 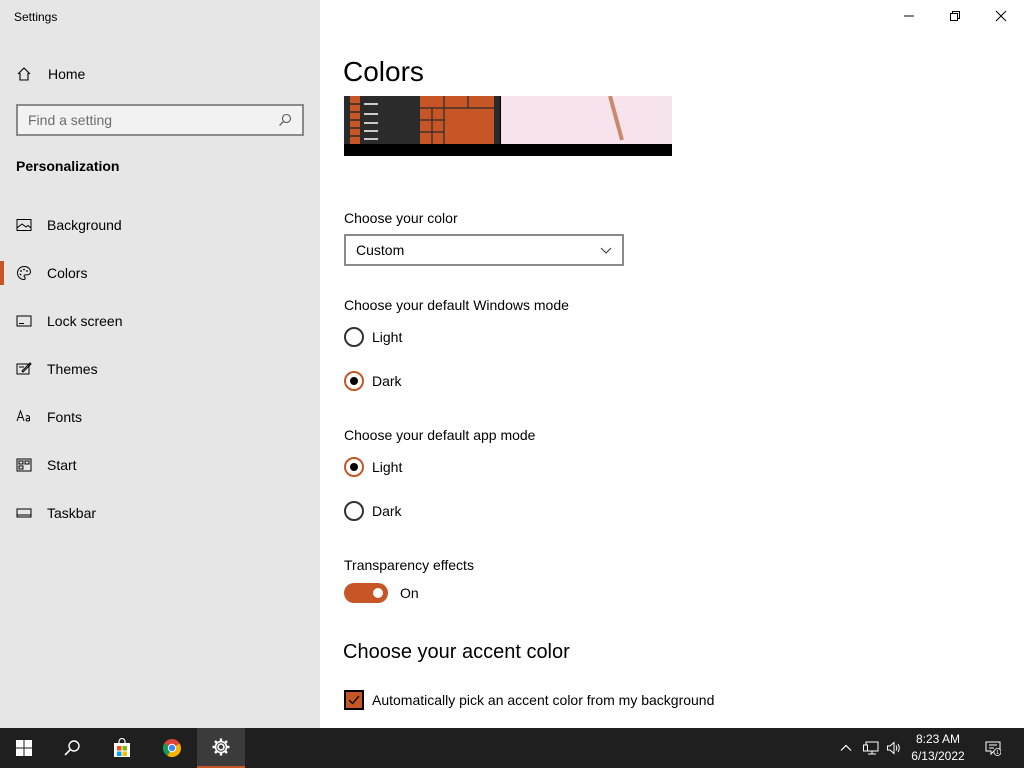 I want to click on choose-color-dropdown: Custom, so click(x=484, y=250).